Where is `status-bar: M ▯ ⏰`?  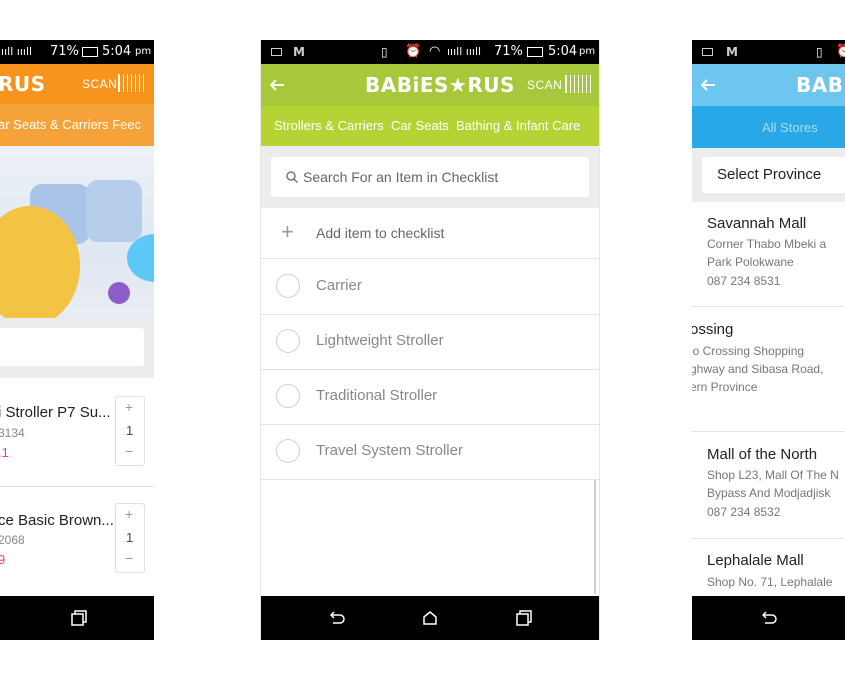
status-bar: M ▯ ⏰ is located at coordinates (768, 52).